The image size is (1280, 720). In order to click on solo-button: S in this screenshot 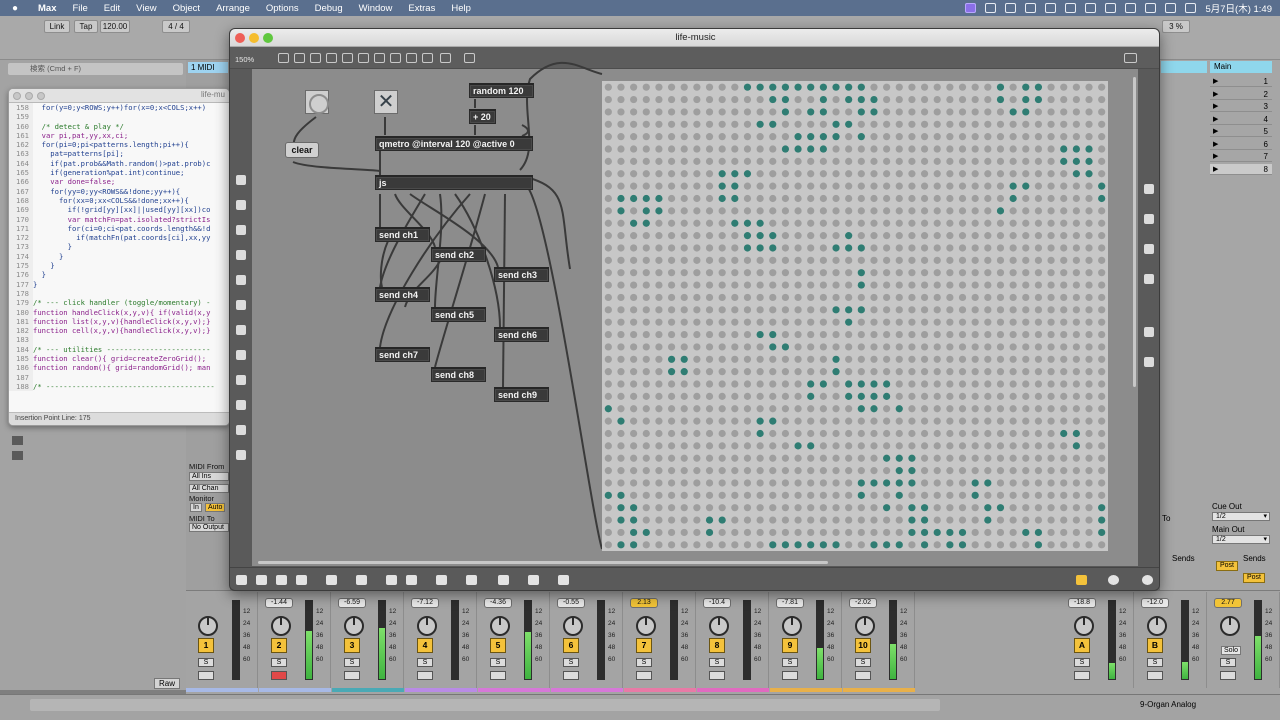, I will do `click(1155, 662)`.